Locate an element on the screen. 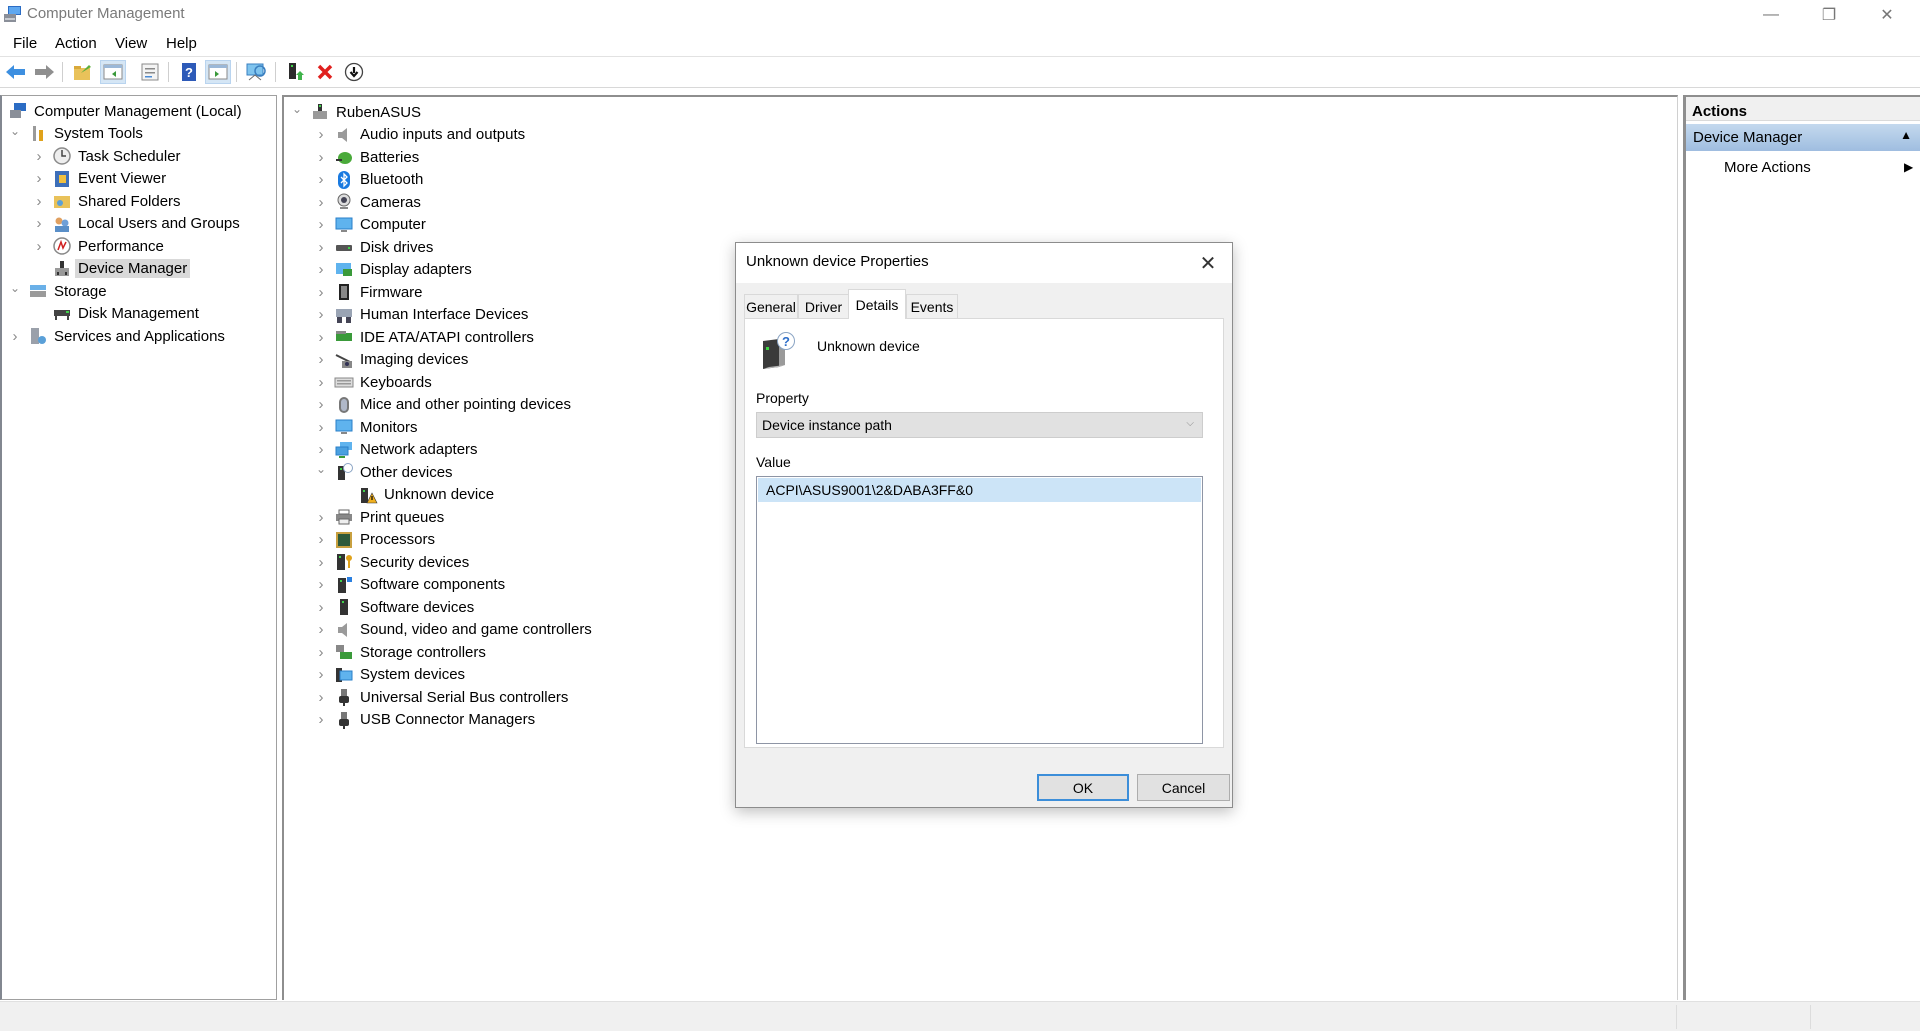 Image resolution: width=1920 pixels, height=1031 pixels. console-tree-item-system-tools: ⌄ System Tools is located at coordinates (75, 134).